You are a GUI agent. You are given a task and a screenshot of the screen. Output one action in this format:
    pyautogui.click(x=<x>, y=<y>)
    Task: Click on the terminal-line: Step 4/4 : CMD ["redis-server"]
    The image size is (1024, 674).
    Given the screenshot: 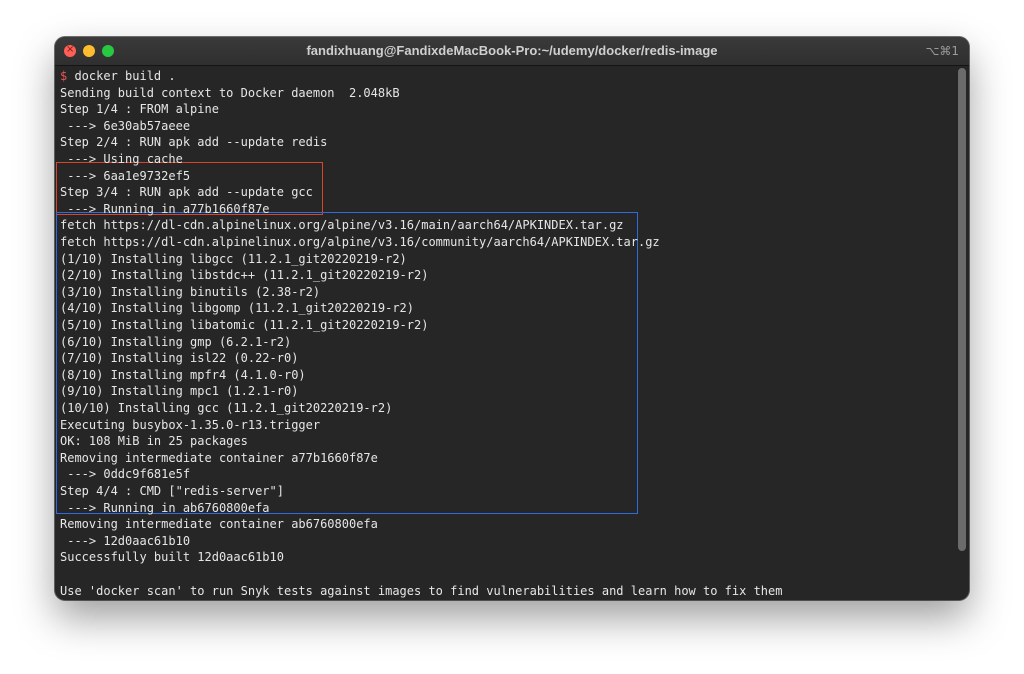 What is the action you would take?
    pyautogui.click(x=172, y=490)
    